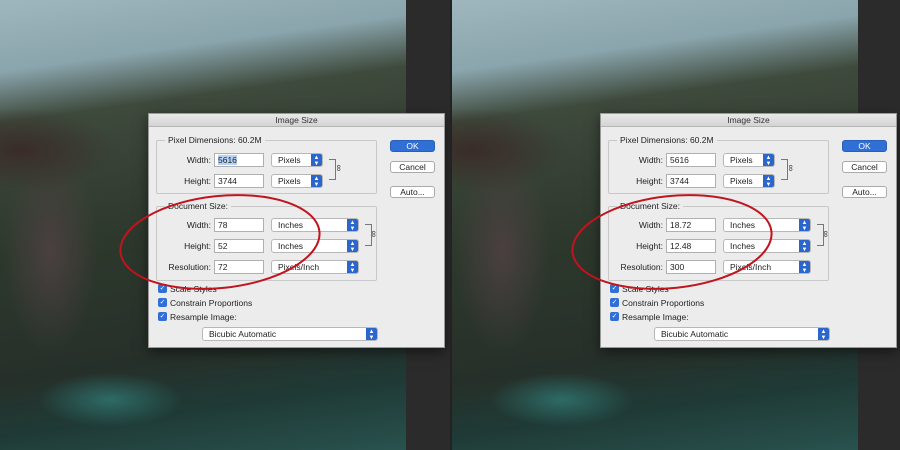  I want to click on doc-height-value: 12.48, so click(681, 246).